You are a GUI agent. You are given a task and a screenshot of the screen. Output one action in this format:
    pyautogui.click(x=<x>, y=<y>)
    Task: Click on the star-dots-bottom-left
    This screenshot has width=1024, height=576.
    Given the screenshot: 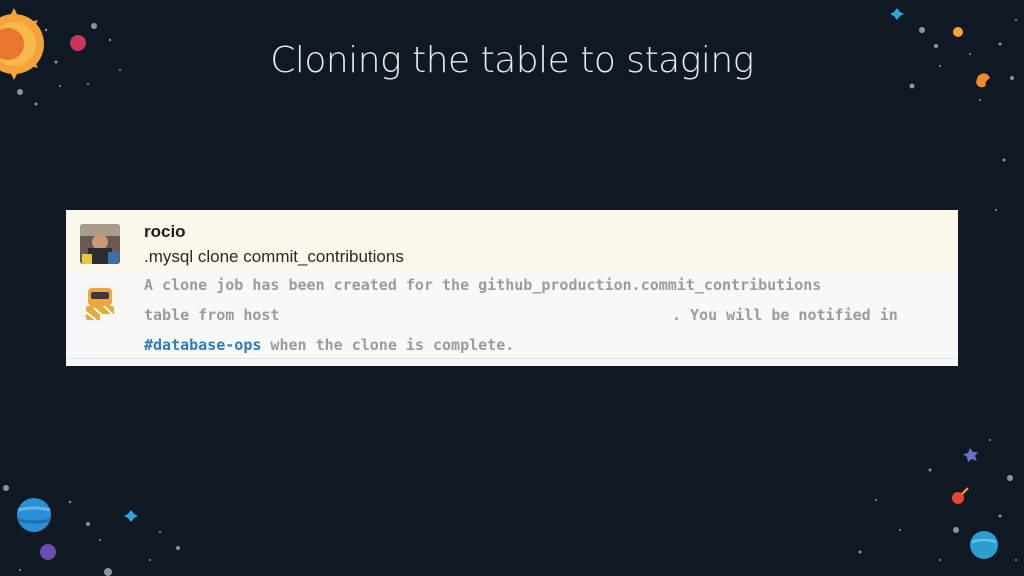 What is the action you would take?
    pyautogui.click(x=91, y=530)
    